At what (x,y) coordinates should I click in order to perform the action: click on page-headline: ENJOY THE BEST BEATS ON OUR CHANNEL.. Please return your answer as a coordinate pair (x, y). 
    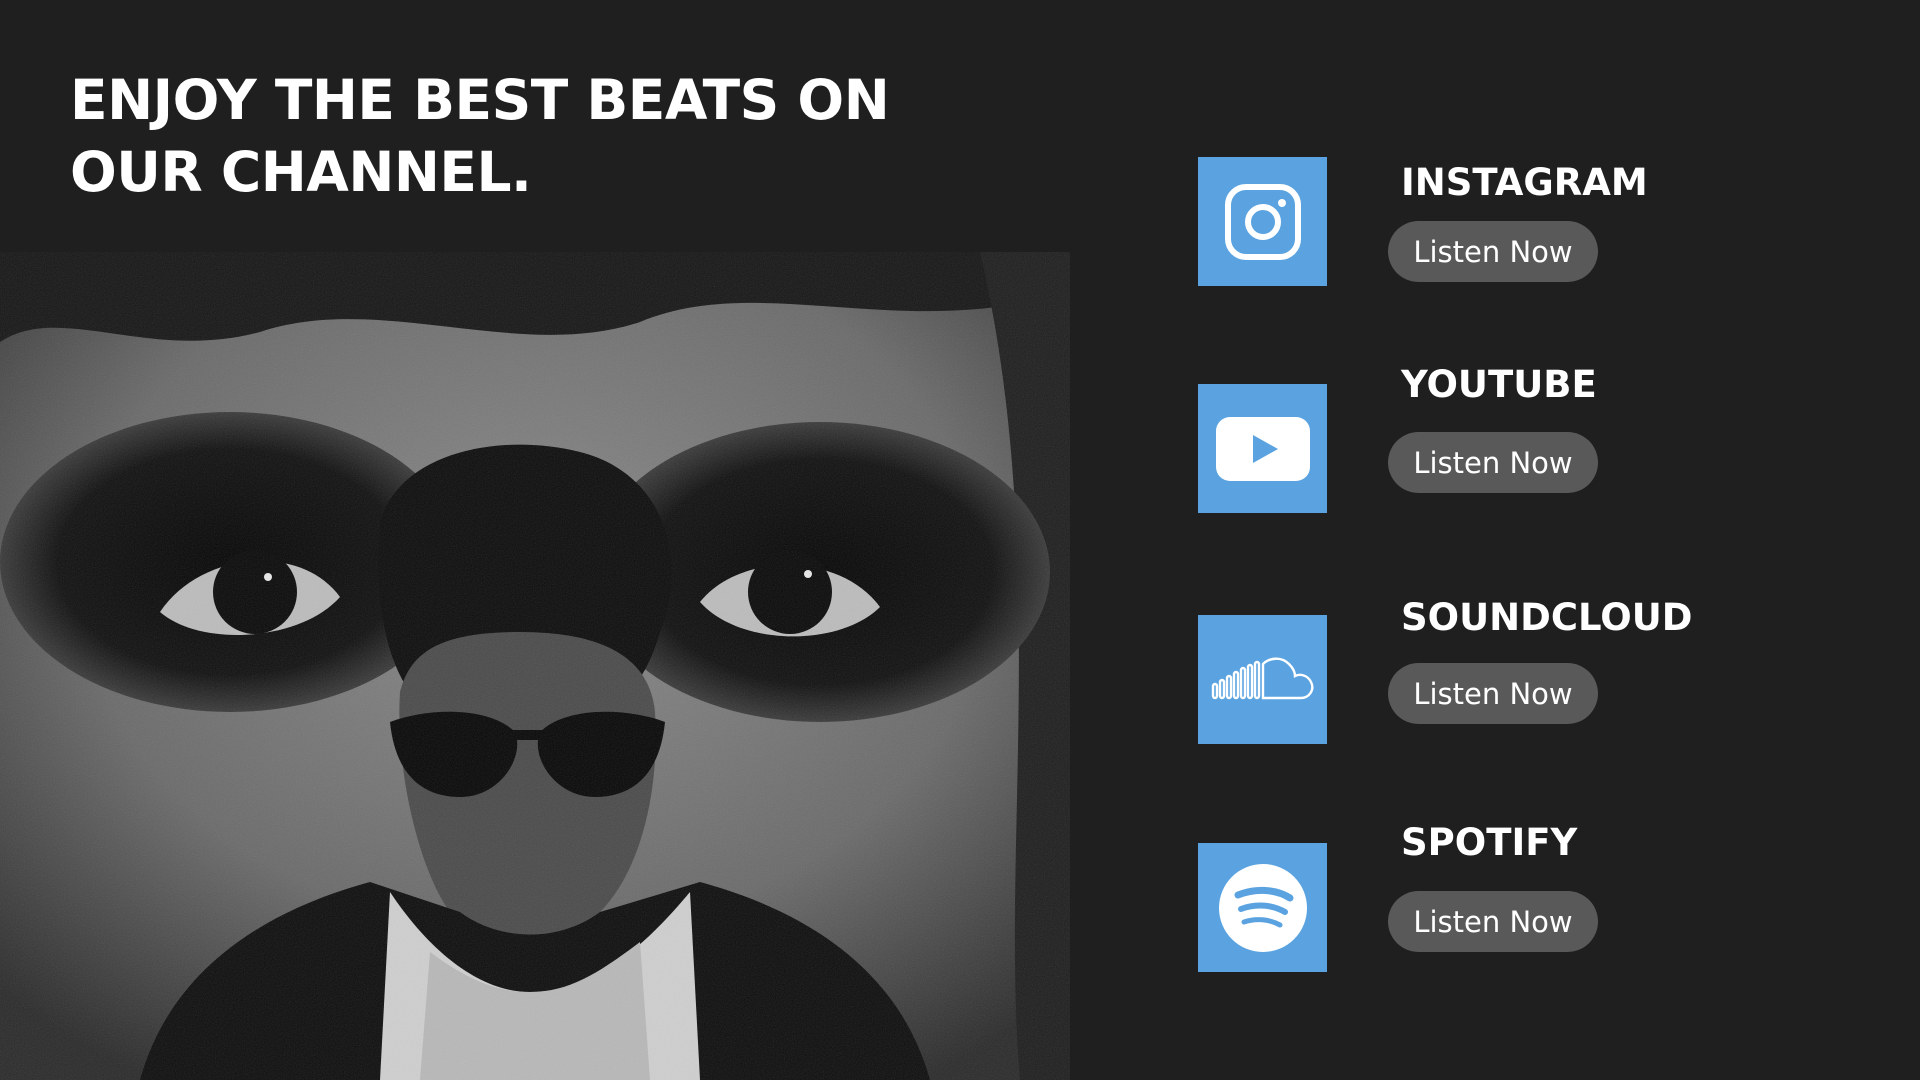
    Looking at the image, I should click on (480, 136).